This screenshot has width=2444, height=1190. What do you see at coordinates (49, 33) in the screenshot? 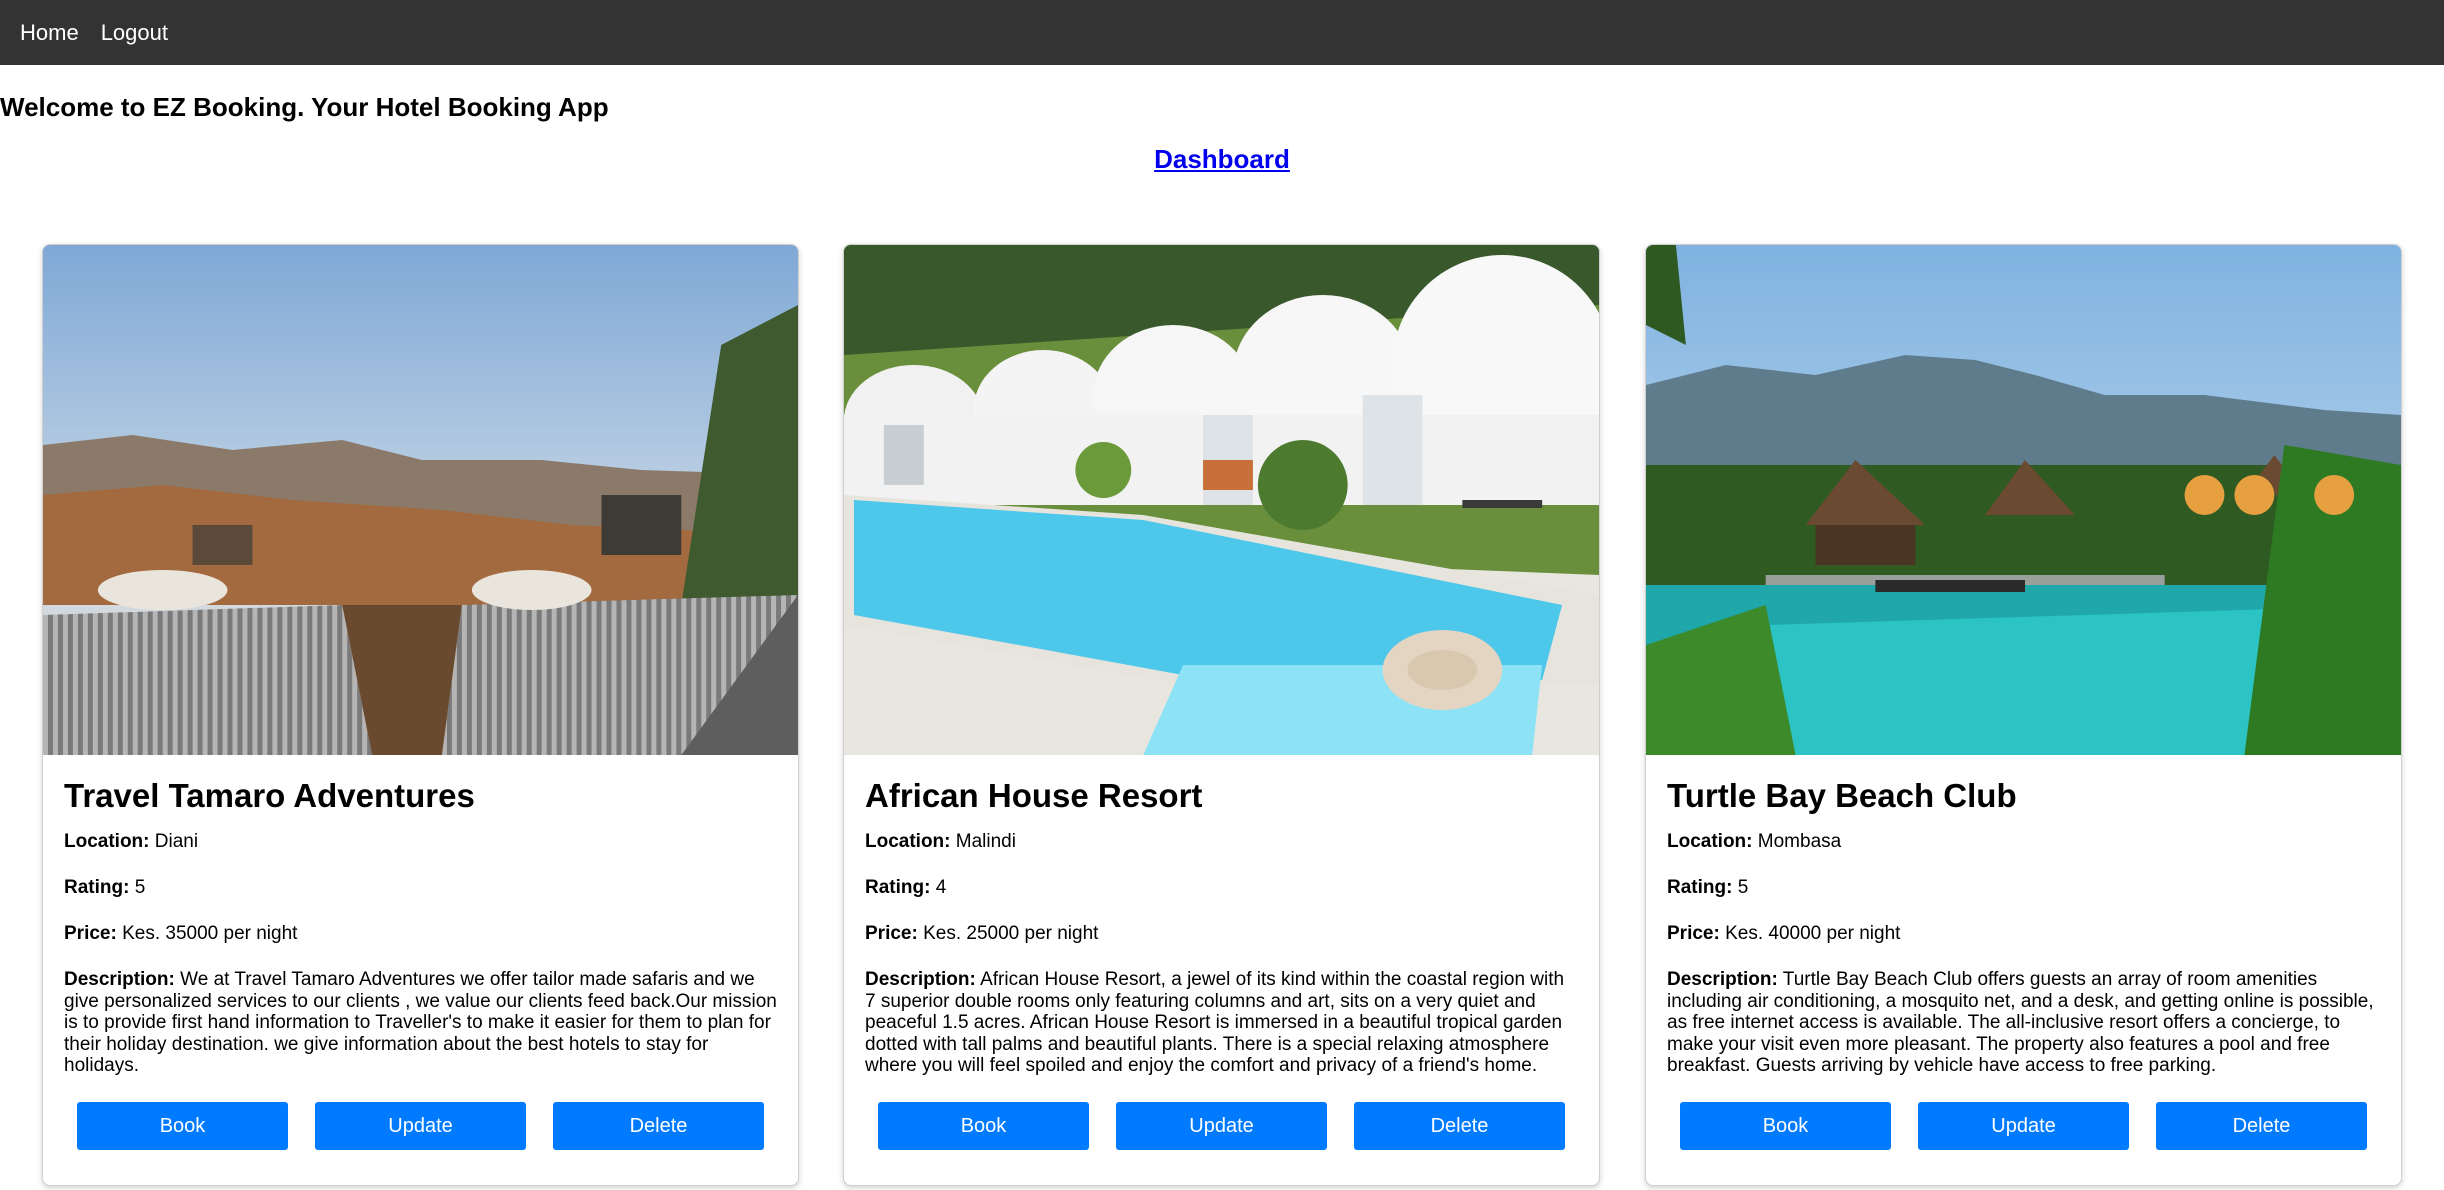
I see `nav-home-link: Home` at bounding box center [49, 33].